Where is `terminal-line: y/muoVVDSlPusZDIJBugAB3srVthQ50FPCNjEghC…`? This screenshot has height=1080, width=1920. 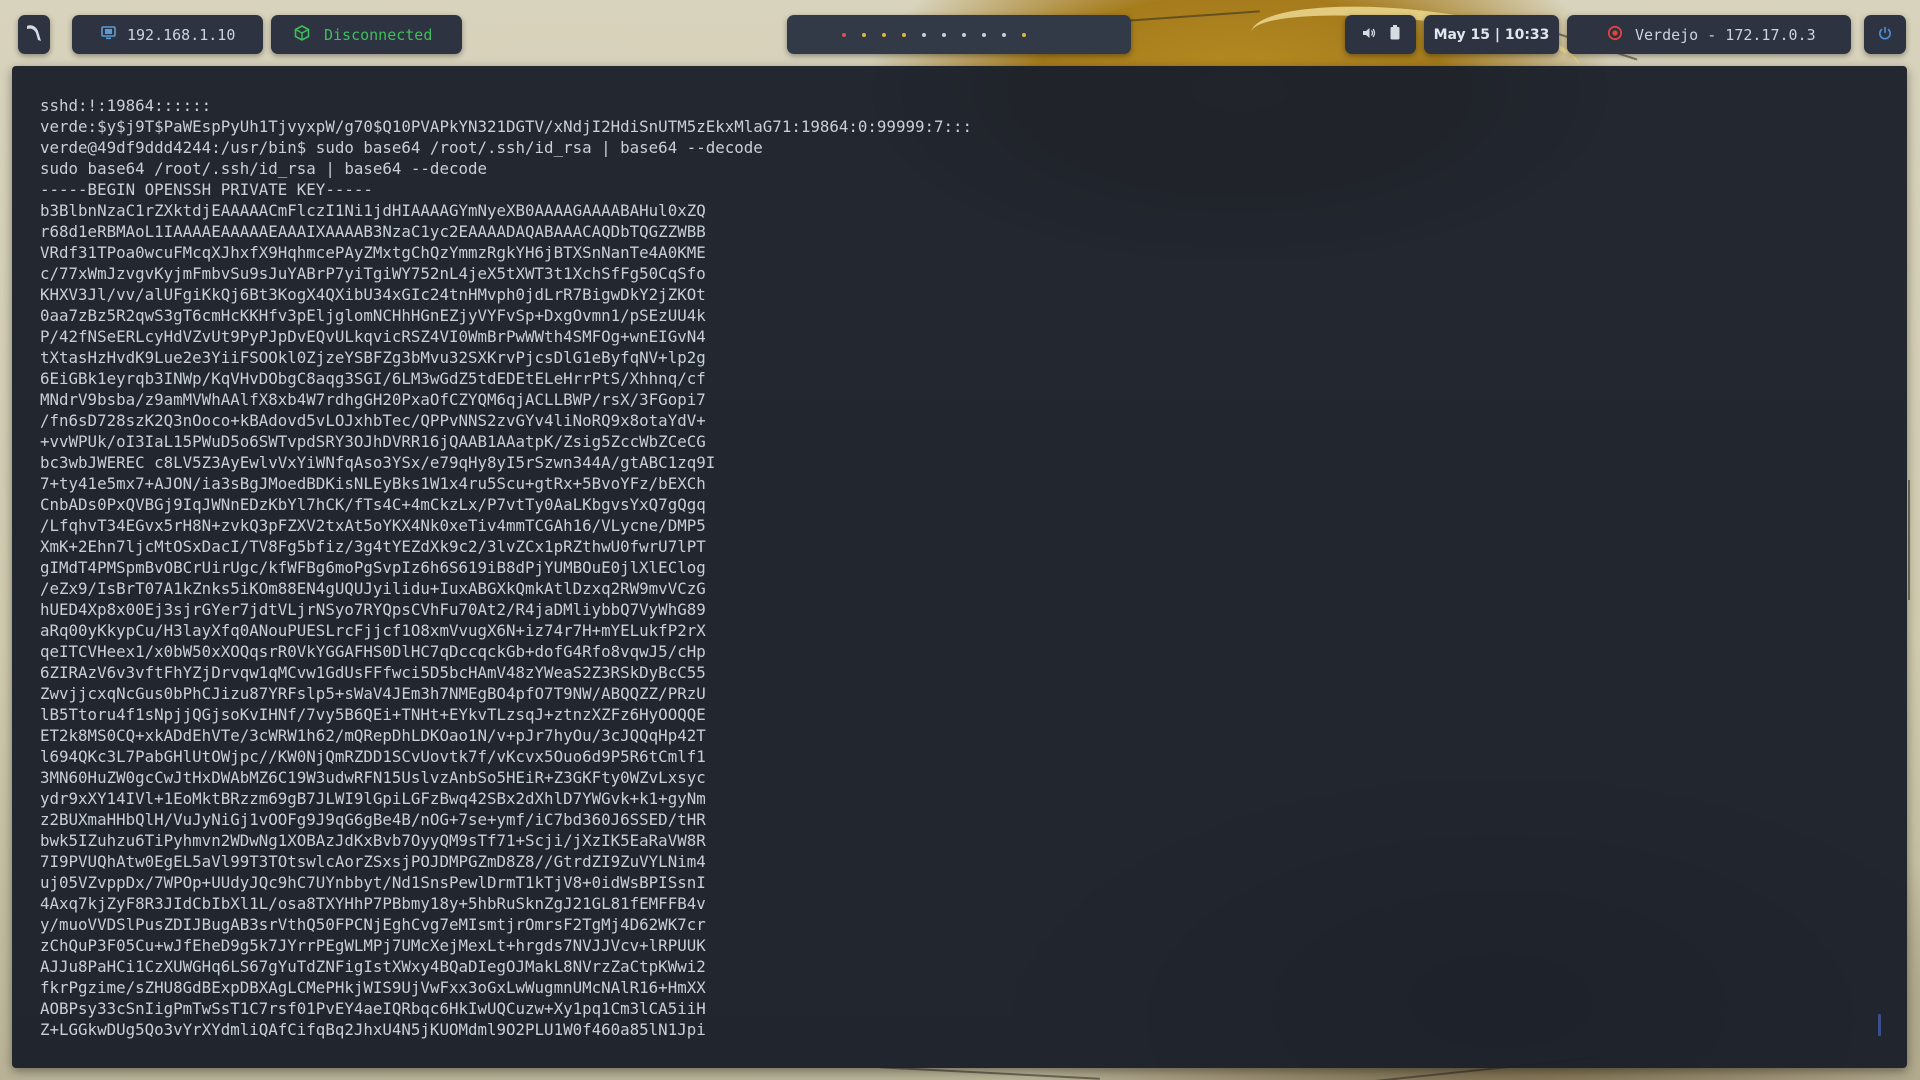
terminal-line: y/muoVVDSlPusZDIJBugAB3srVthQ50FPCNjEghC… is located at coordinates (373, 924).